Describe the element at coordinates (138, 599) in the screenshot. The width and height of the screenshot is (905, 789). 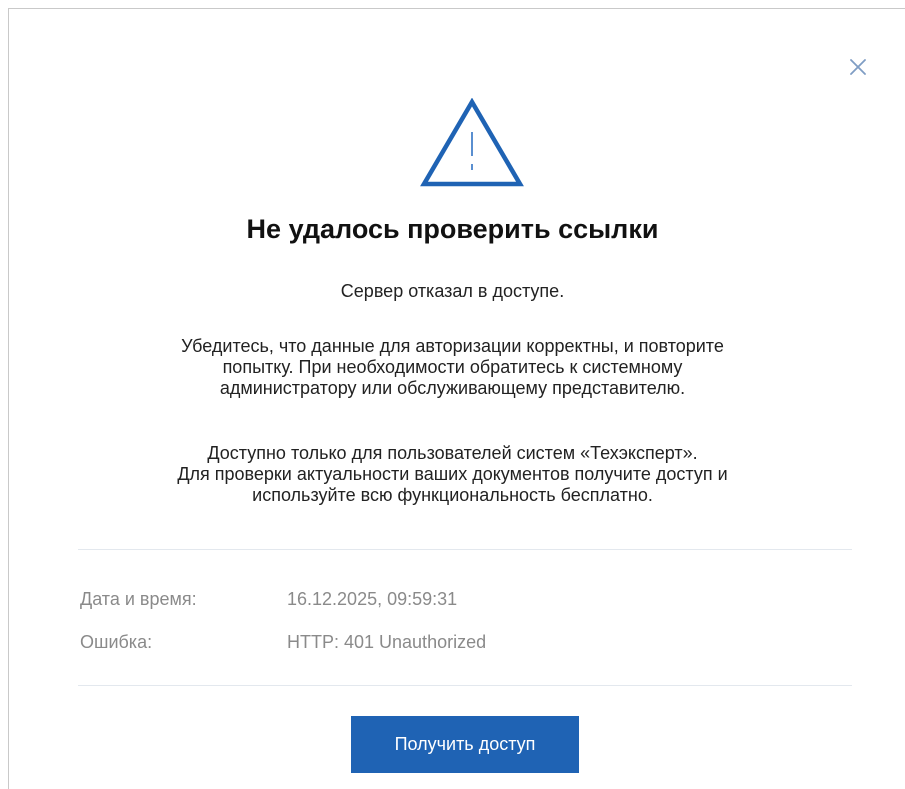
I see `date-label: Дата и время:` at that location.